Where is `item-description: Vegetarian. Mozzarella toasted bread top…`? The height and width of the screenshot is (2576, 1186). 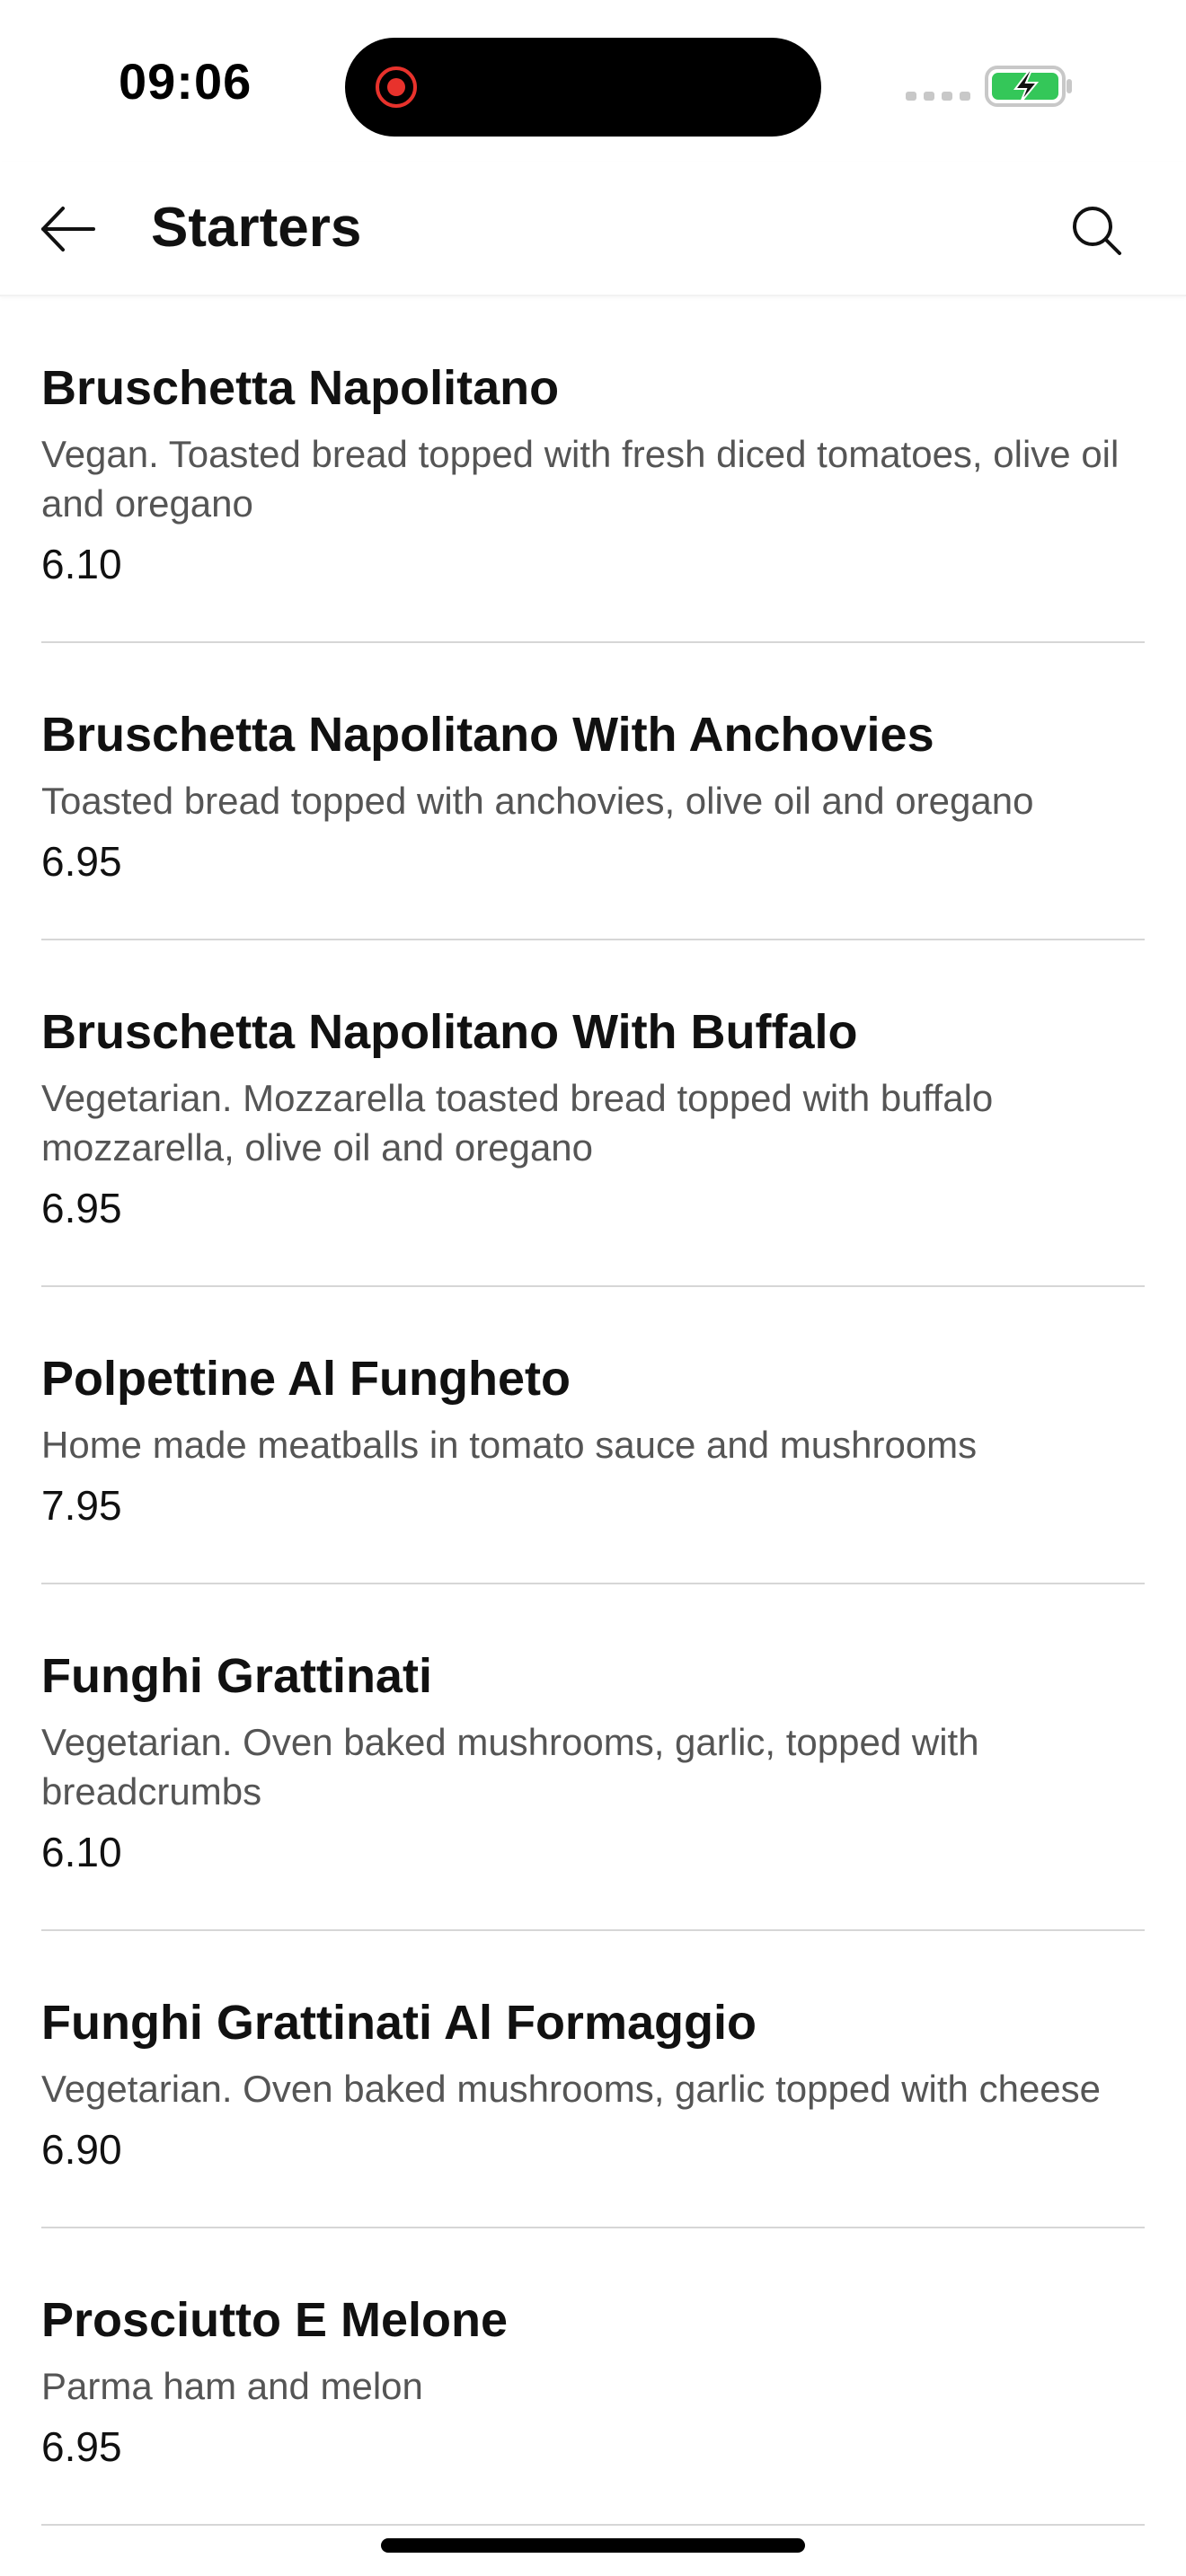
item-description: Vegetarian. Mozzarella toasted bread top… is located at coordinates (517, 1123).